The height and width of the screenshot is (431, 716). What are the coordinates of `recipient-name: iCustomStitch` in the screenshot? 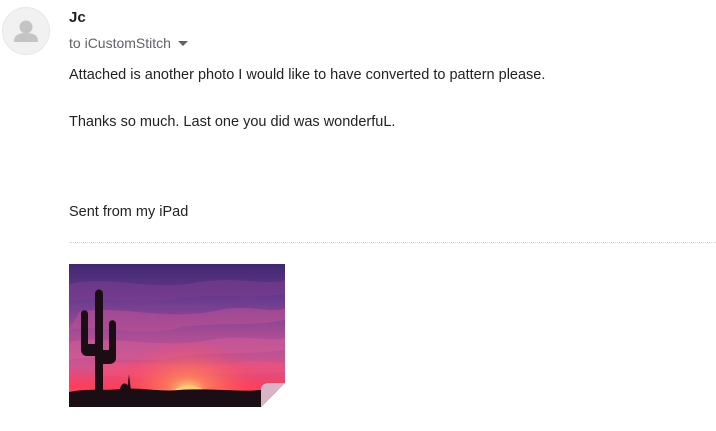 It's located at (127, 43).